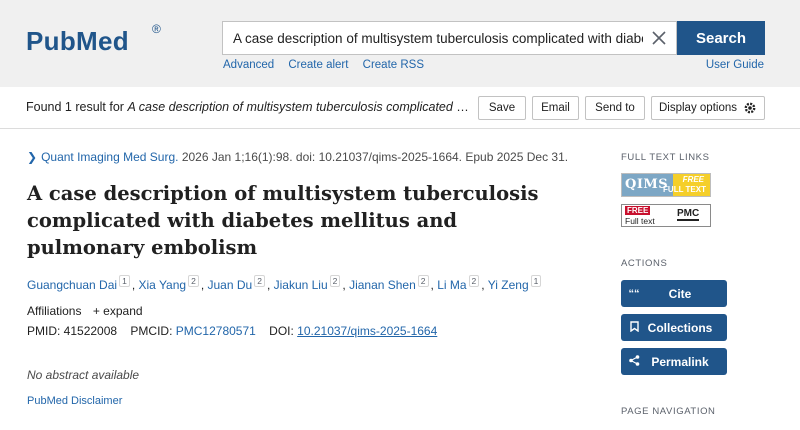 Image resolution: width=800 pixels, height=430 pixels. What do you see at coordinates (216, 331) in the screenshot?
I see `pmcid-link: PMC12780571` at bounding box center [216, 331].